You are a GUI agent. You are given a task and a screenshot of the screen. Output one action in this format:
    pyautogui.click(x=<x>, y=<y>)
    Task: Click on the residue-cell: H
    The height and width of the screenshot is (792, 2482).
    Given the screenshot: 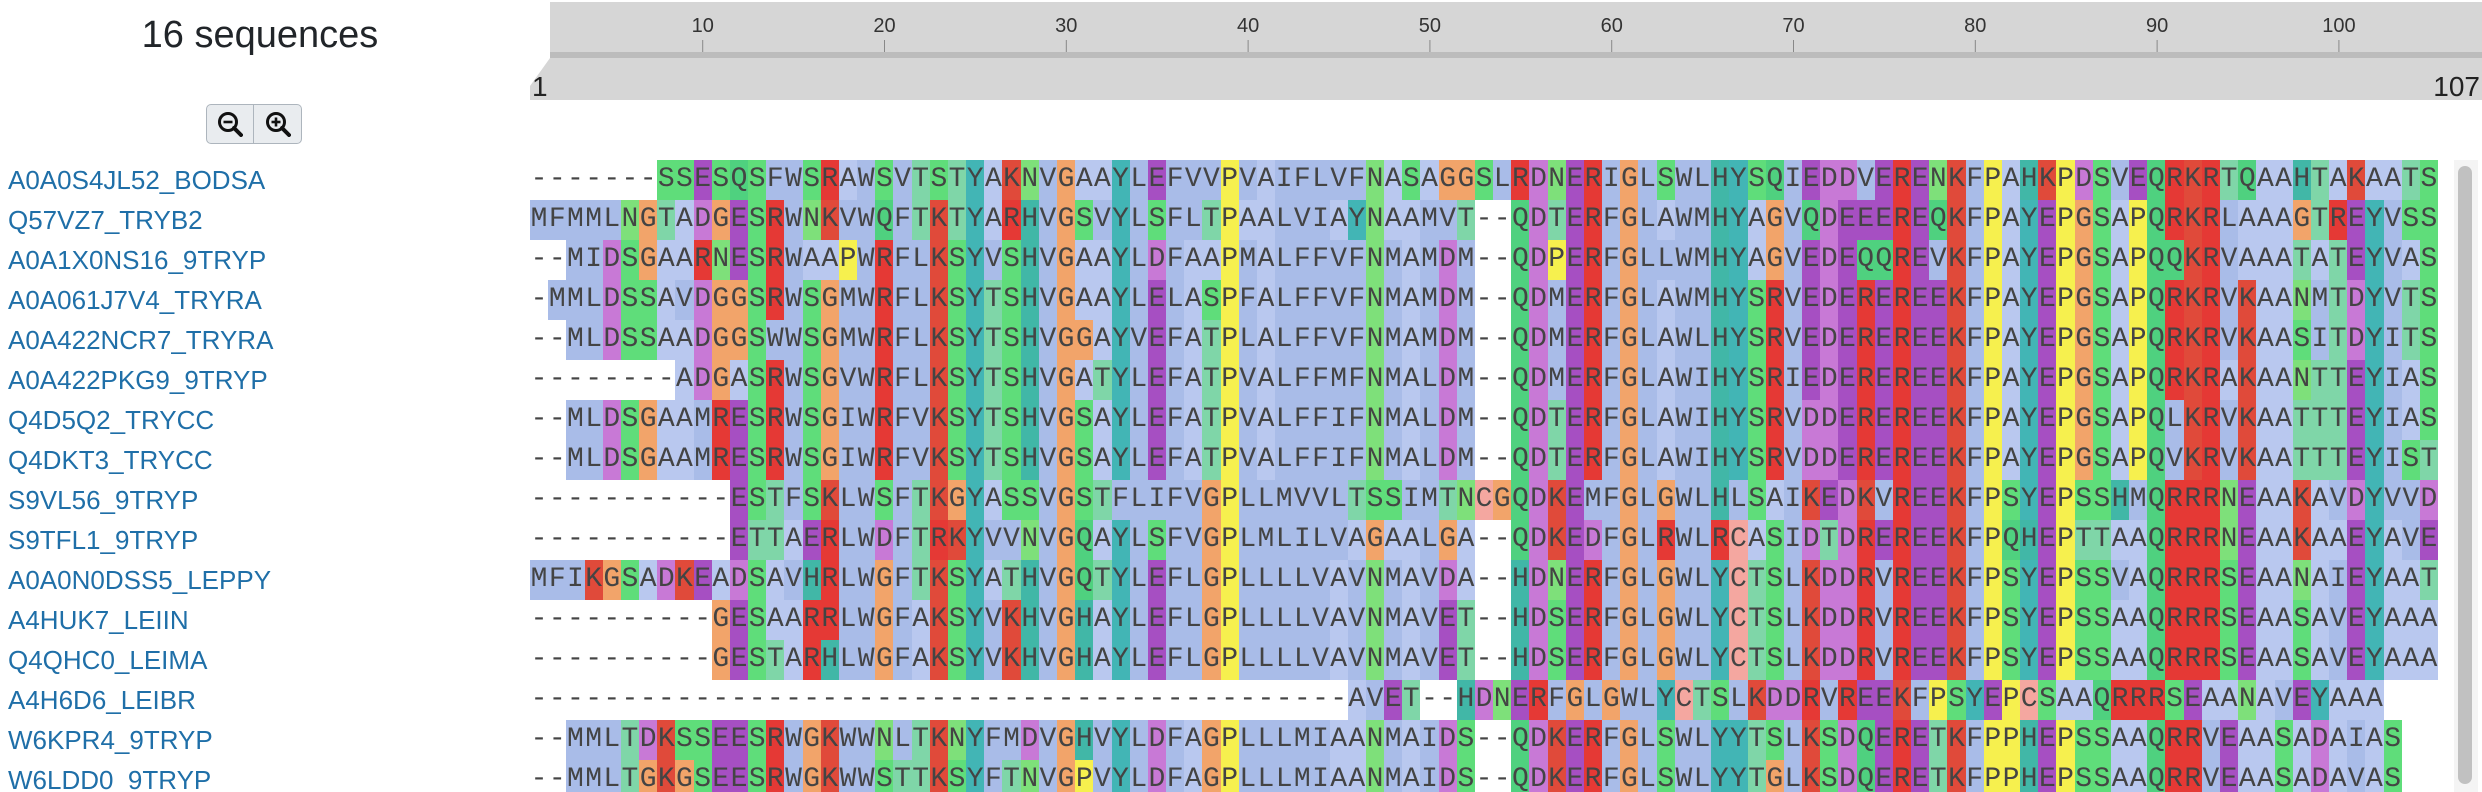 What is the action you would take?
    pyautogui.click(x=1465, y=700)
    